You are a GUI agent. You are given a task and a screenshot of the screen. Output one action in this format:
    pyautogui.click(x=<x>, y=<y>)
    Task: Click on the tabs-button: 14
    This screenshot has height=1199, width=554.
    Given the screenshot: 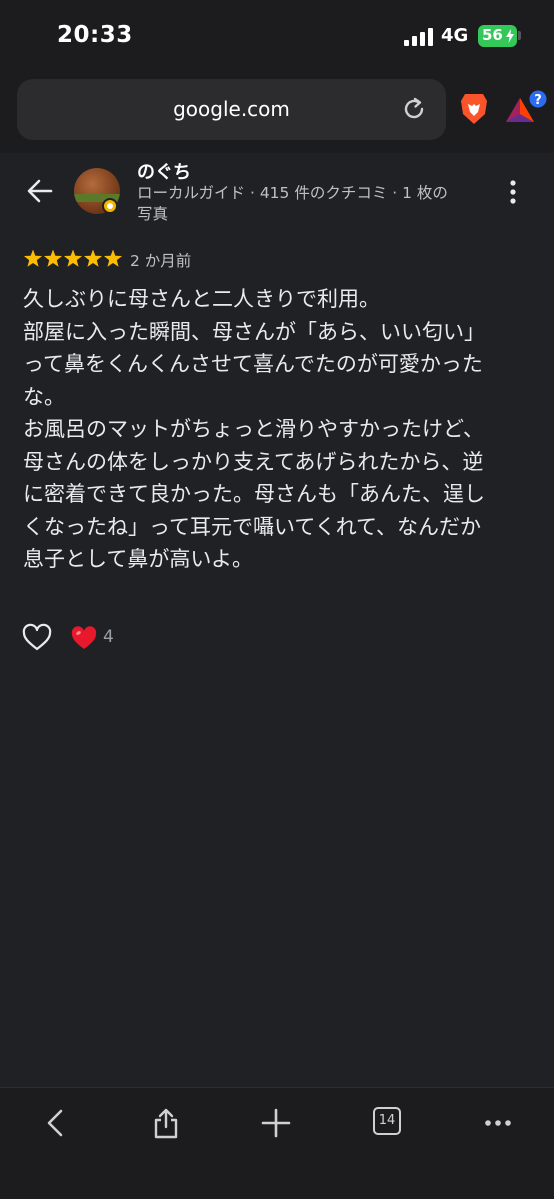 What is the action you would take?
    pyautogui.click(x=387, y=1123)
    